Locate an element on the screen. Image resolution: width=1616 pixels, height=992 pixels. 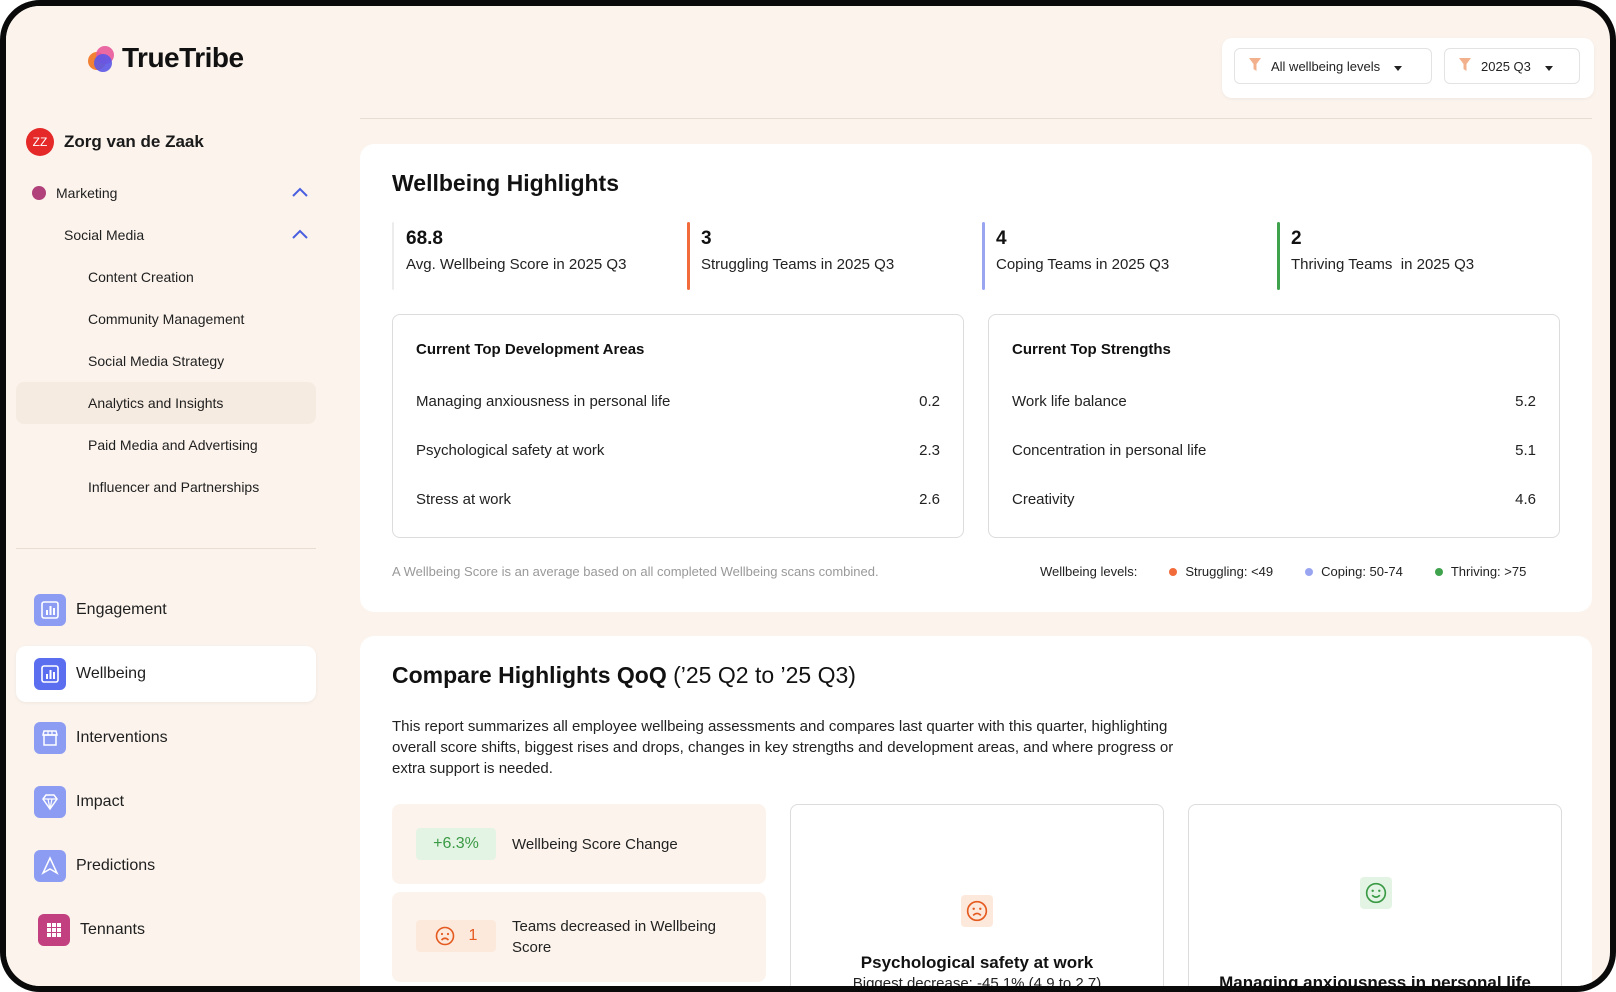
score-change-card: +6.3% Wellbeing Score Change is located at coordinates (579, 844).